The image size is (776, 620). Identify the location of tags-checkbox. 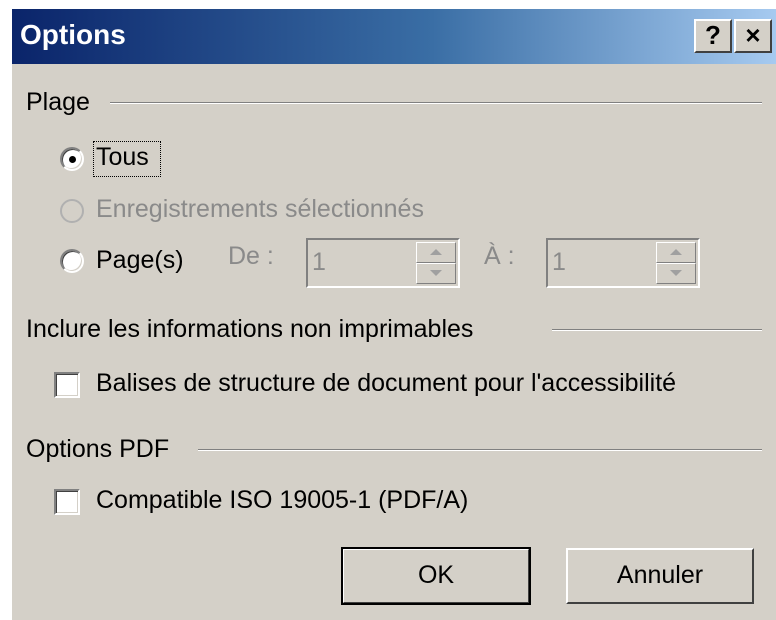
(67, 385).